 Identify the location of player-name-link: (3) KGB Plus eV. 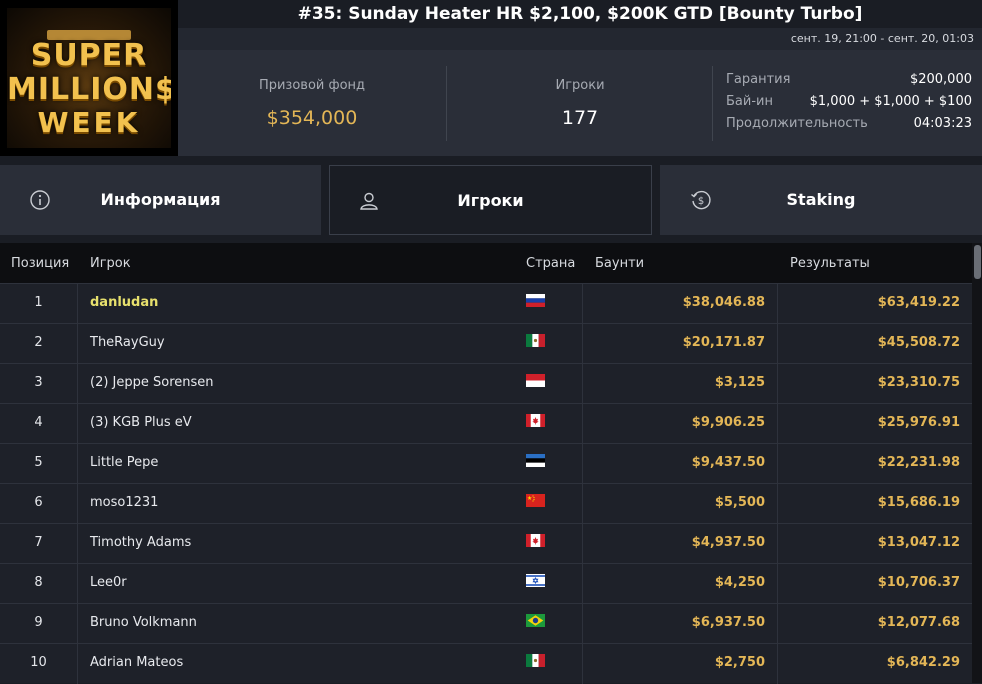
(141, 422).